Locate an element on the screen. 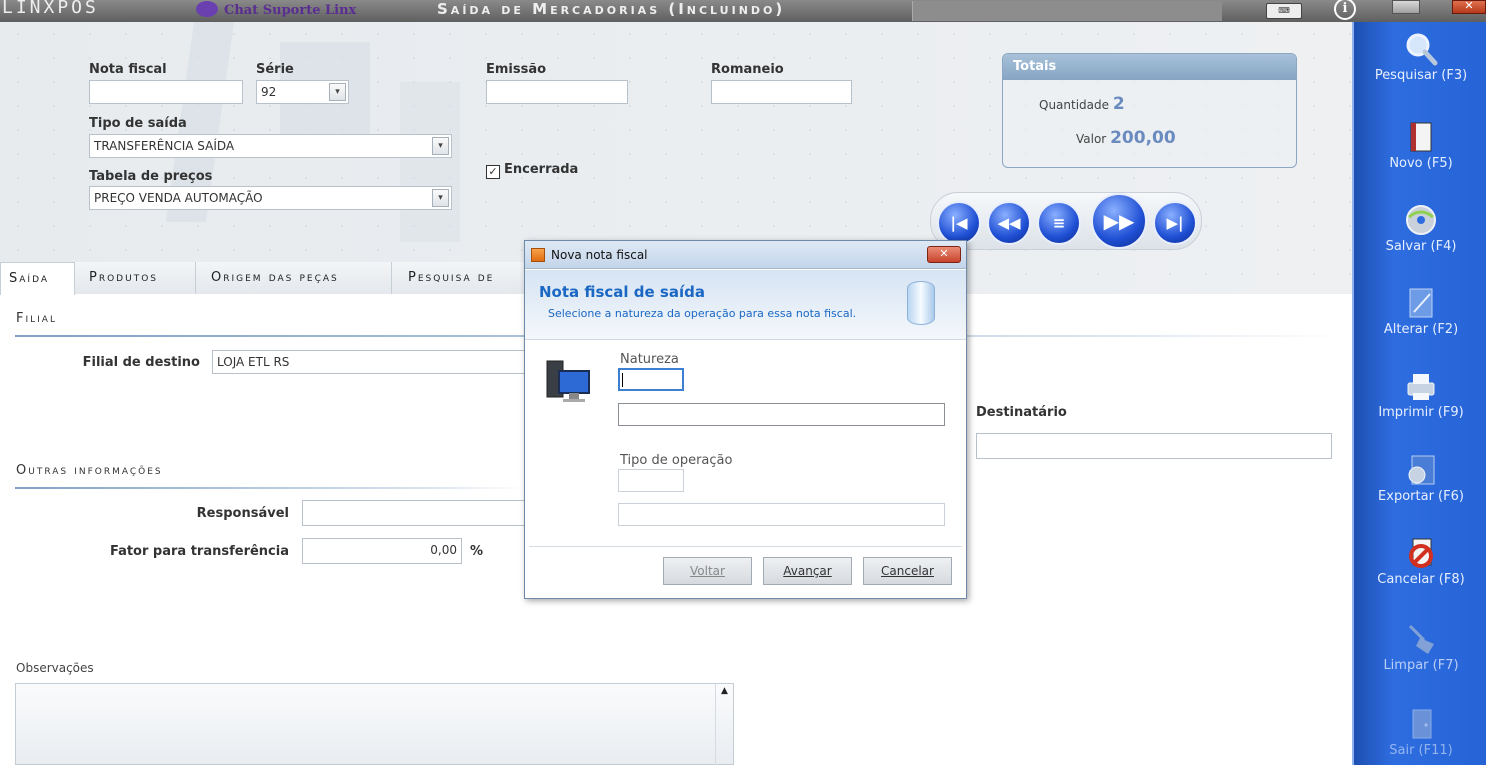 The width and height of the screenshot is (1486, 765). tabela-precos-label: Tabela de preços is located at coordinates (151, 176).